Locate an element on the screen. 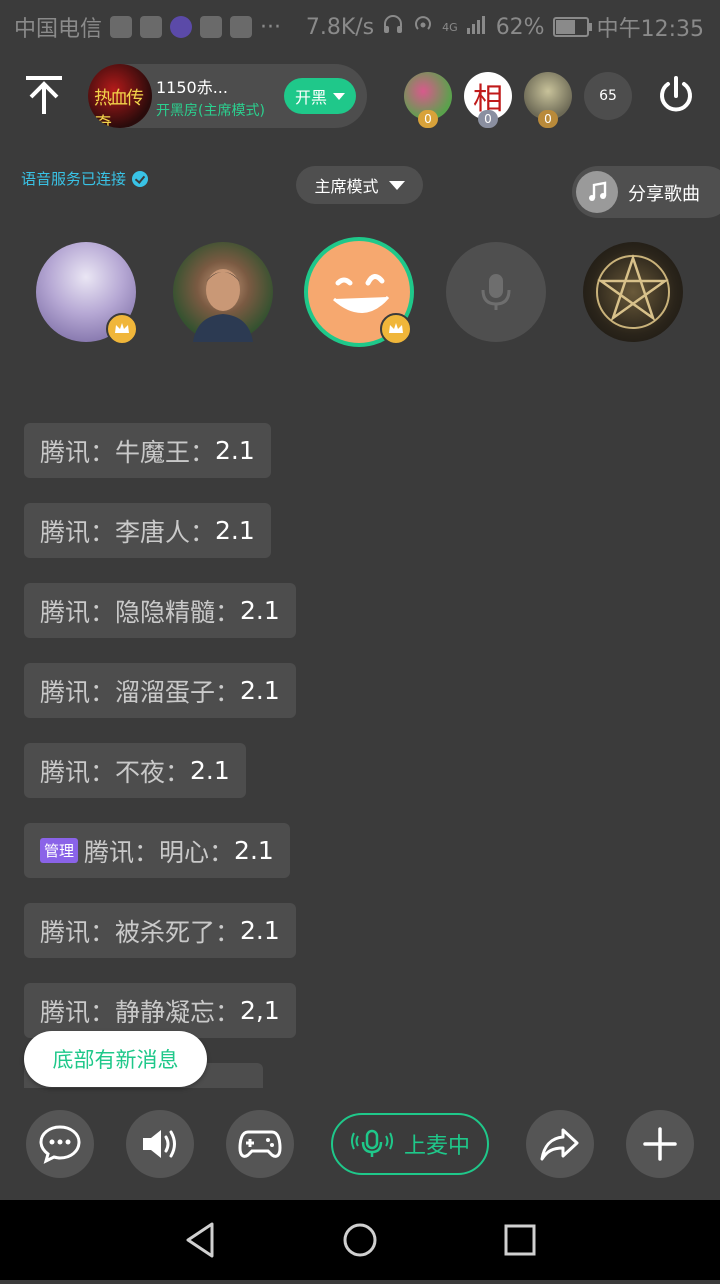 This screenshot has height=1284, width=720. exit-room-button is located at coordinates (676, 96).